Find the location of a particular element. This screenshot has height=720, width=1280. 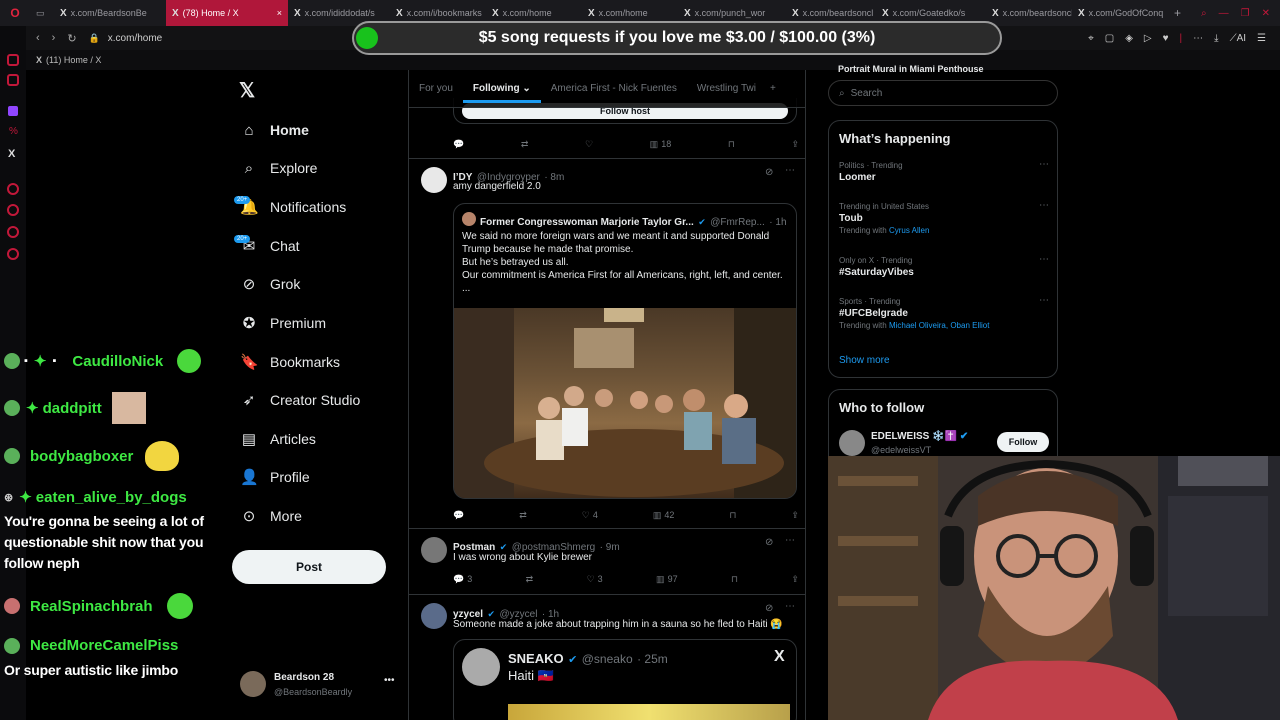

maximize-icon: ❐ is located at coordinates (1245, 13).